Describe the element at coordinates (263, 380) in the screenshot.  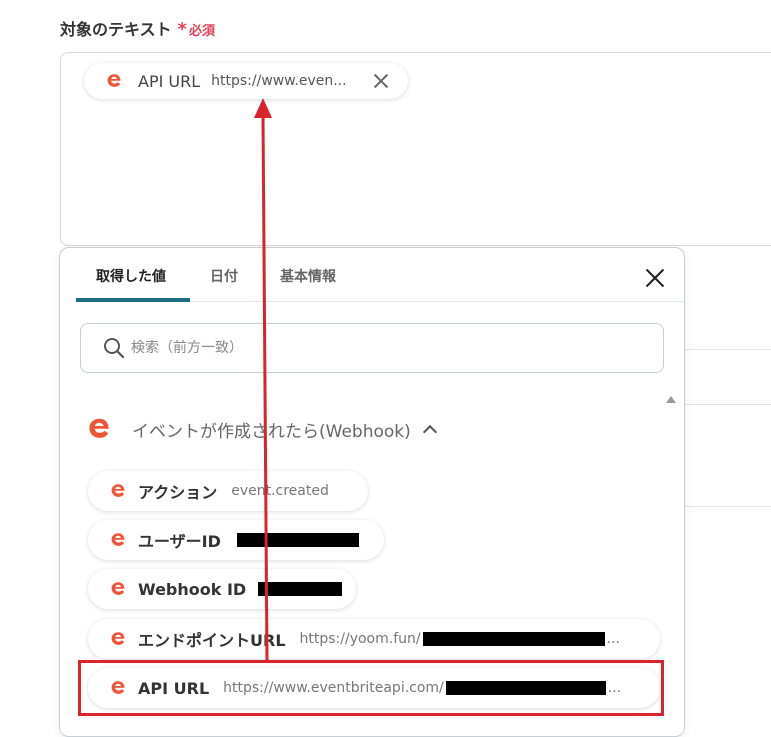
I see `annotation-arrow` at that location.